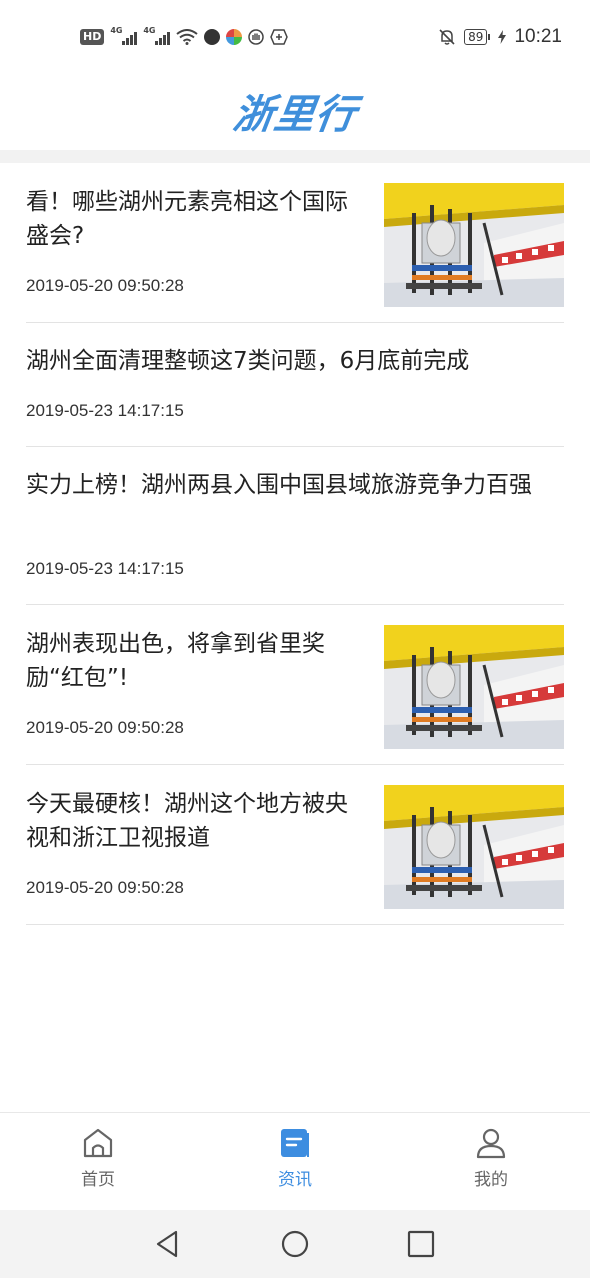 This screenshot has width=590, height=1278. What do you see at coordinates (187, 821) in the screenshot?
I see `news-title: 今天最硬核！湖州这个地方被央视和浙江卫视报道` at bounding box center [187, 821].